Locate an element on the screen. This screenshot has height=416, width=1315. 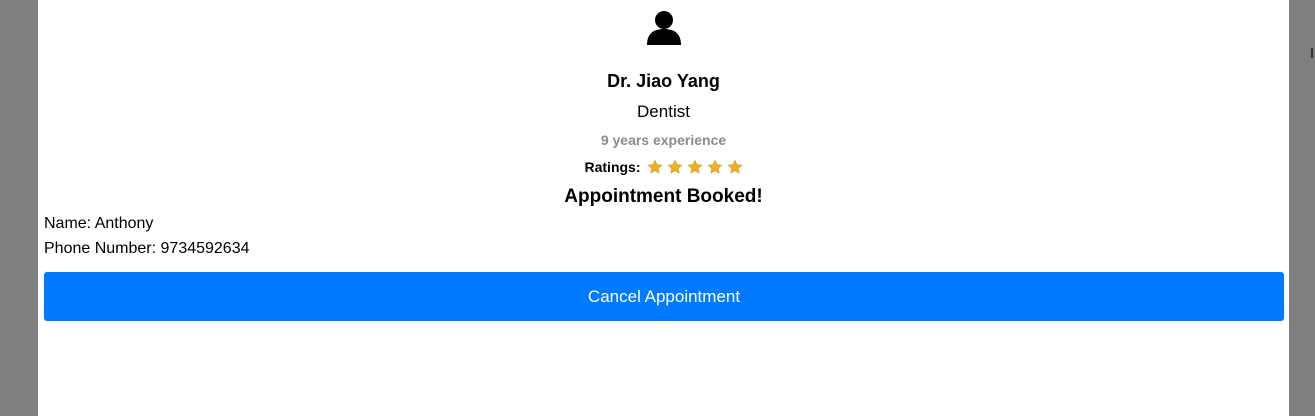
background-edge-fragment is located at coordinates (1312, 53).